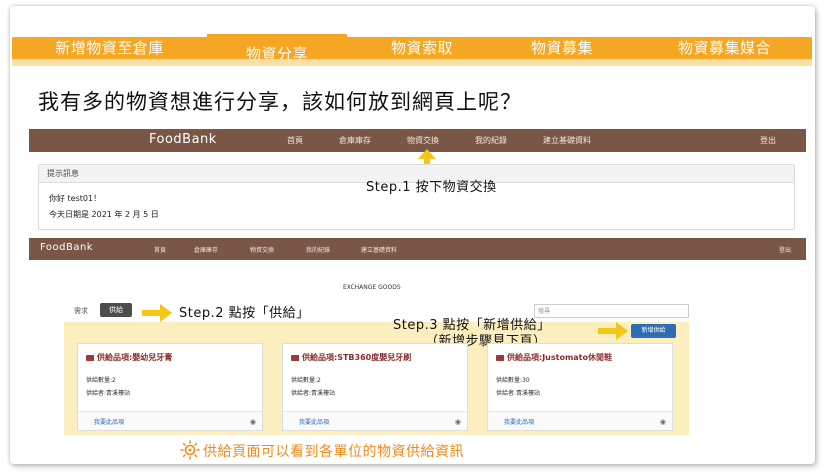 The image size is (827, 473). What do you see at coordinates (206, 249) in the screenshot?
I see `nav2-inventory: 倉庫庫存` at bounding box center [206, 249].